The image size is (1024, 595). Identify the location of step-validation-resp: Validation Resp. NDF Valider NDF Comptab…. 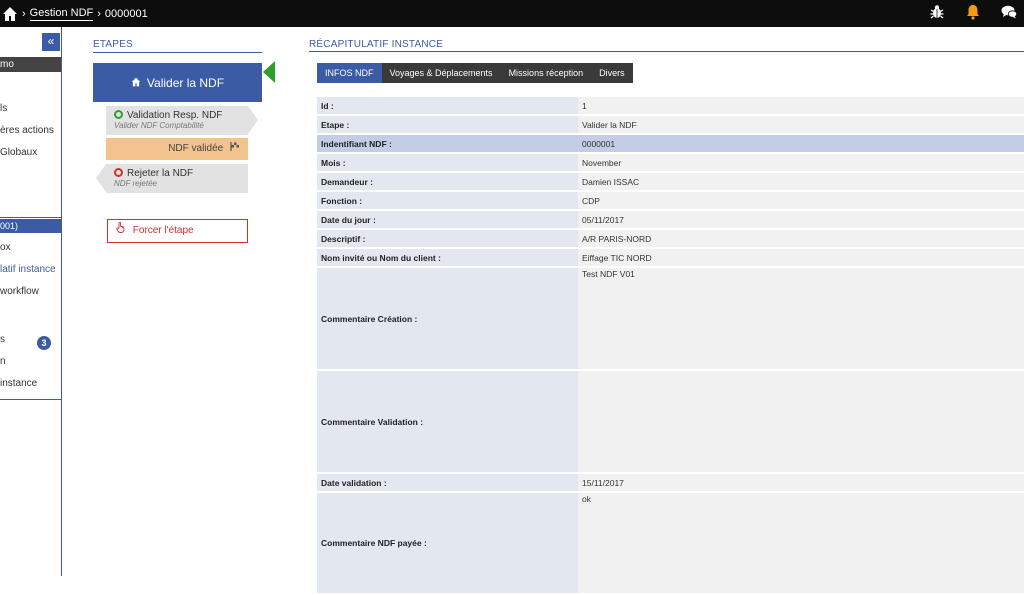
(177, 120).